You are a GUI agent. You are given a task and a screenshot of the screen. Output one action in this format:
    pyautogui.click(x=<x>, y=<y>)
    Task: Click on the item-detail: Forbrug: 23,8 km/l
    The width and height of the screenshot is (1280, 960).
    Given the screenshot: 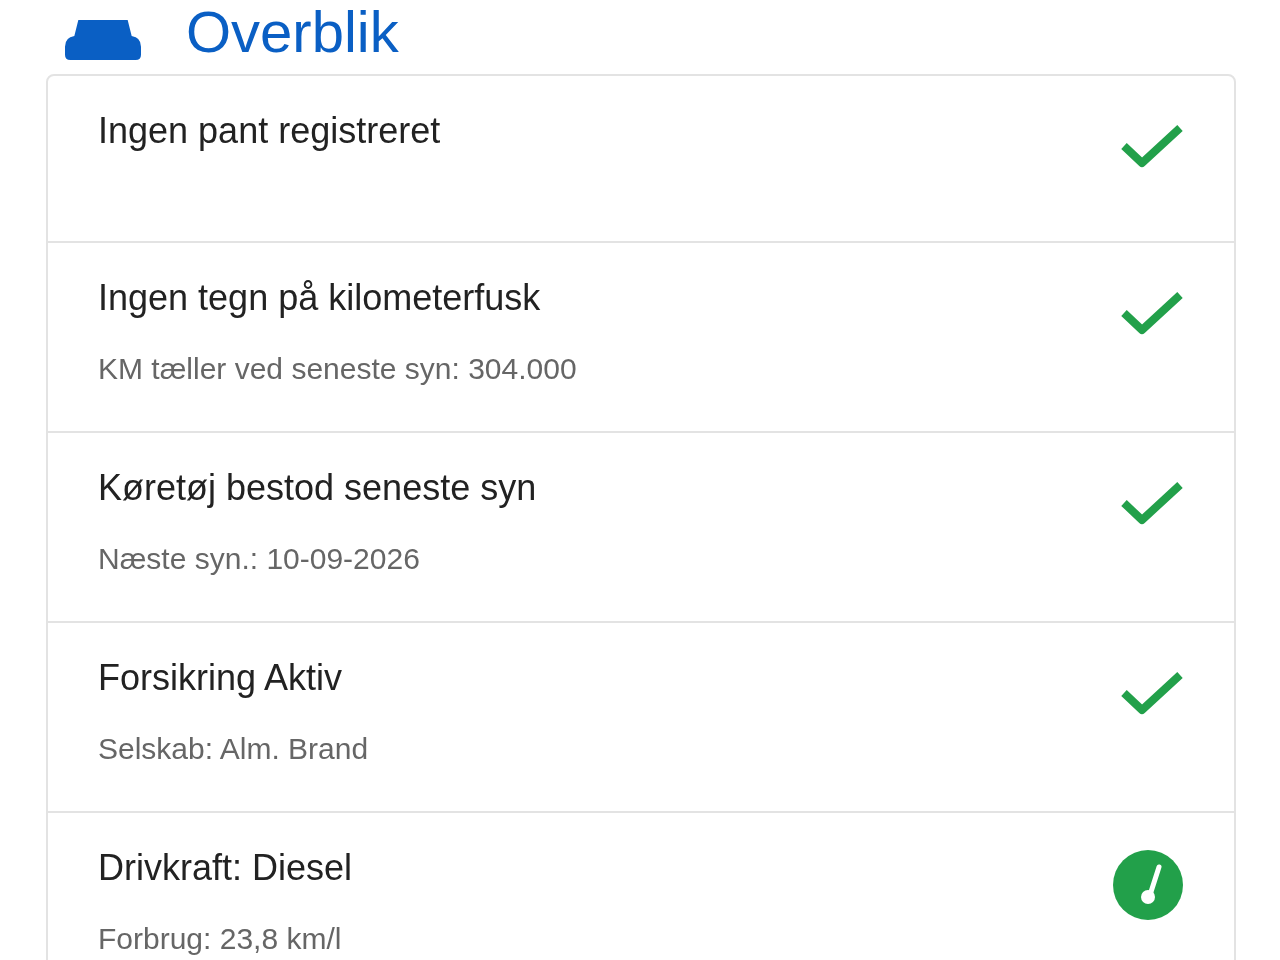 What is the action you would take?
    pyautogui.click(x=220, y=939)
    